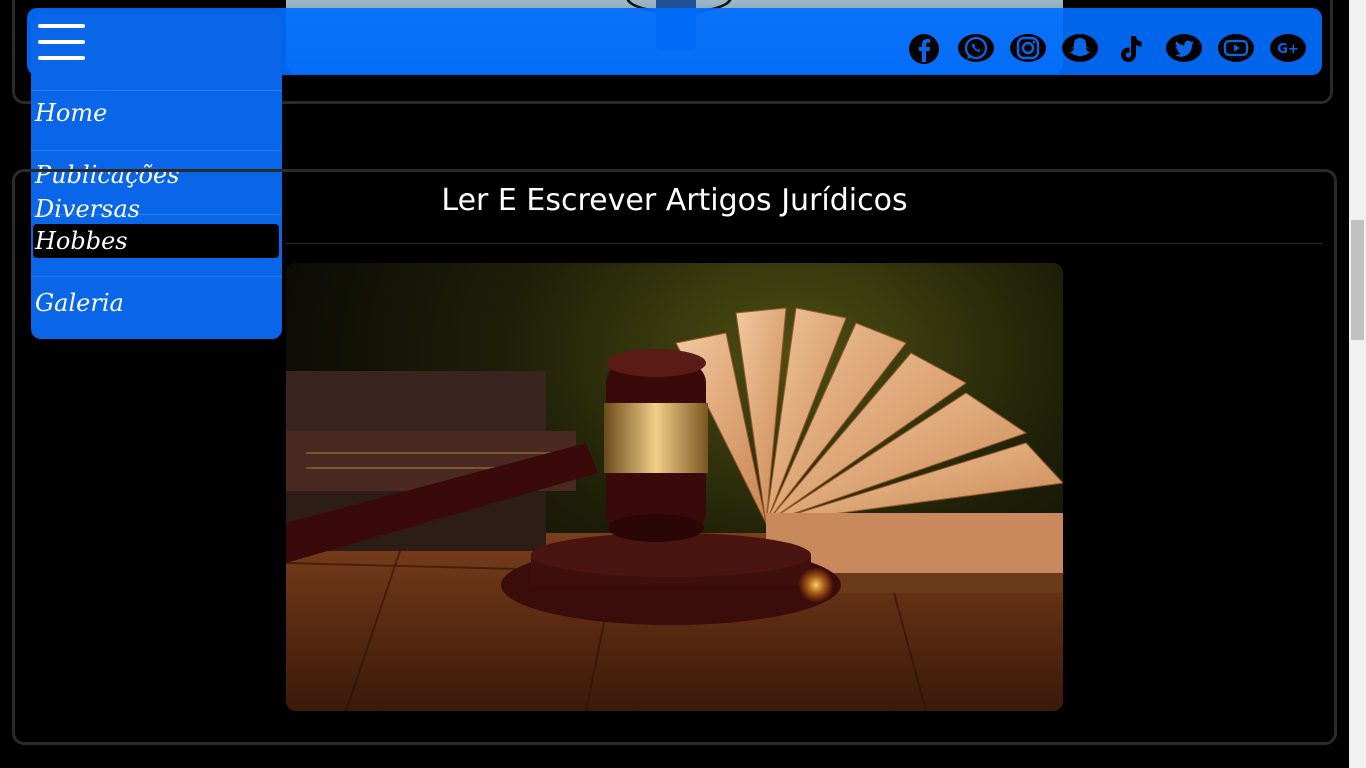 The image size is (1366, 768). I want to click on tiktok-icon, so click(1132, 49).